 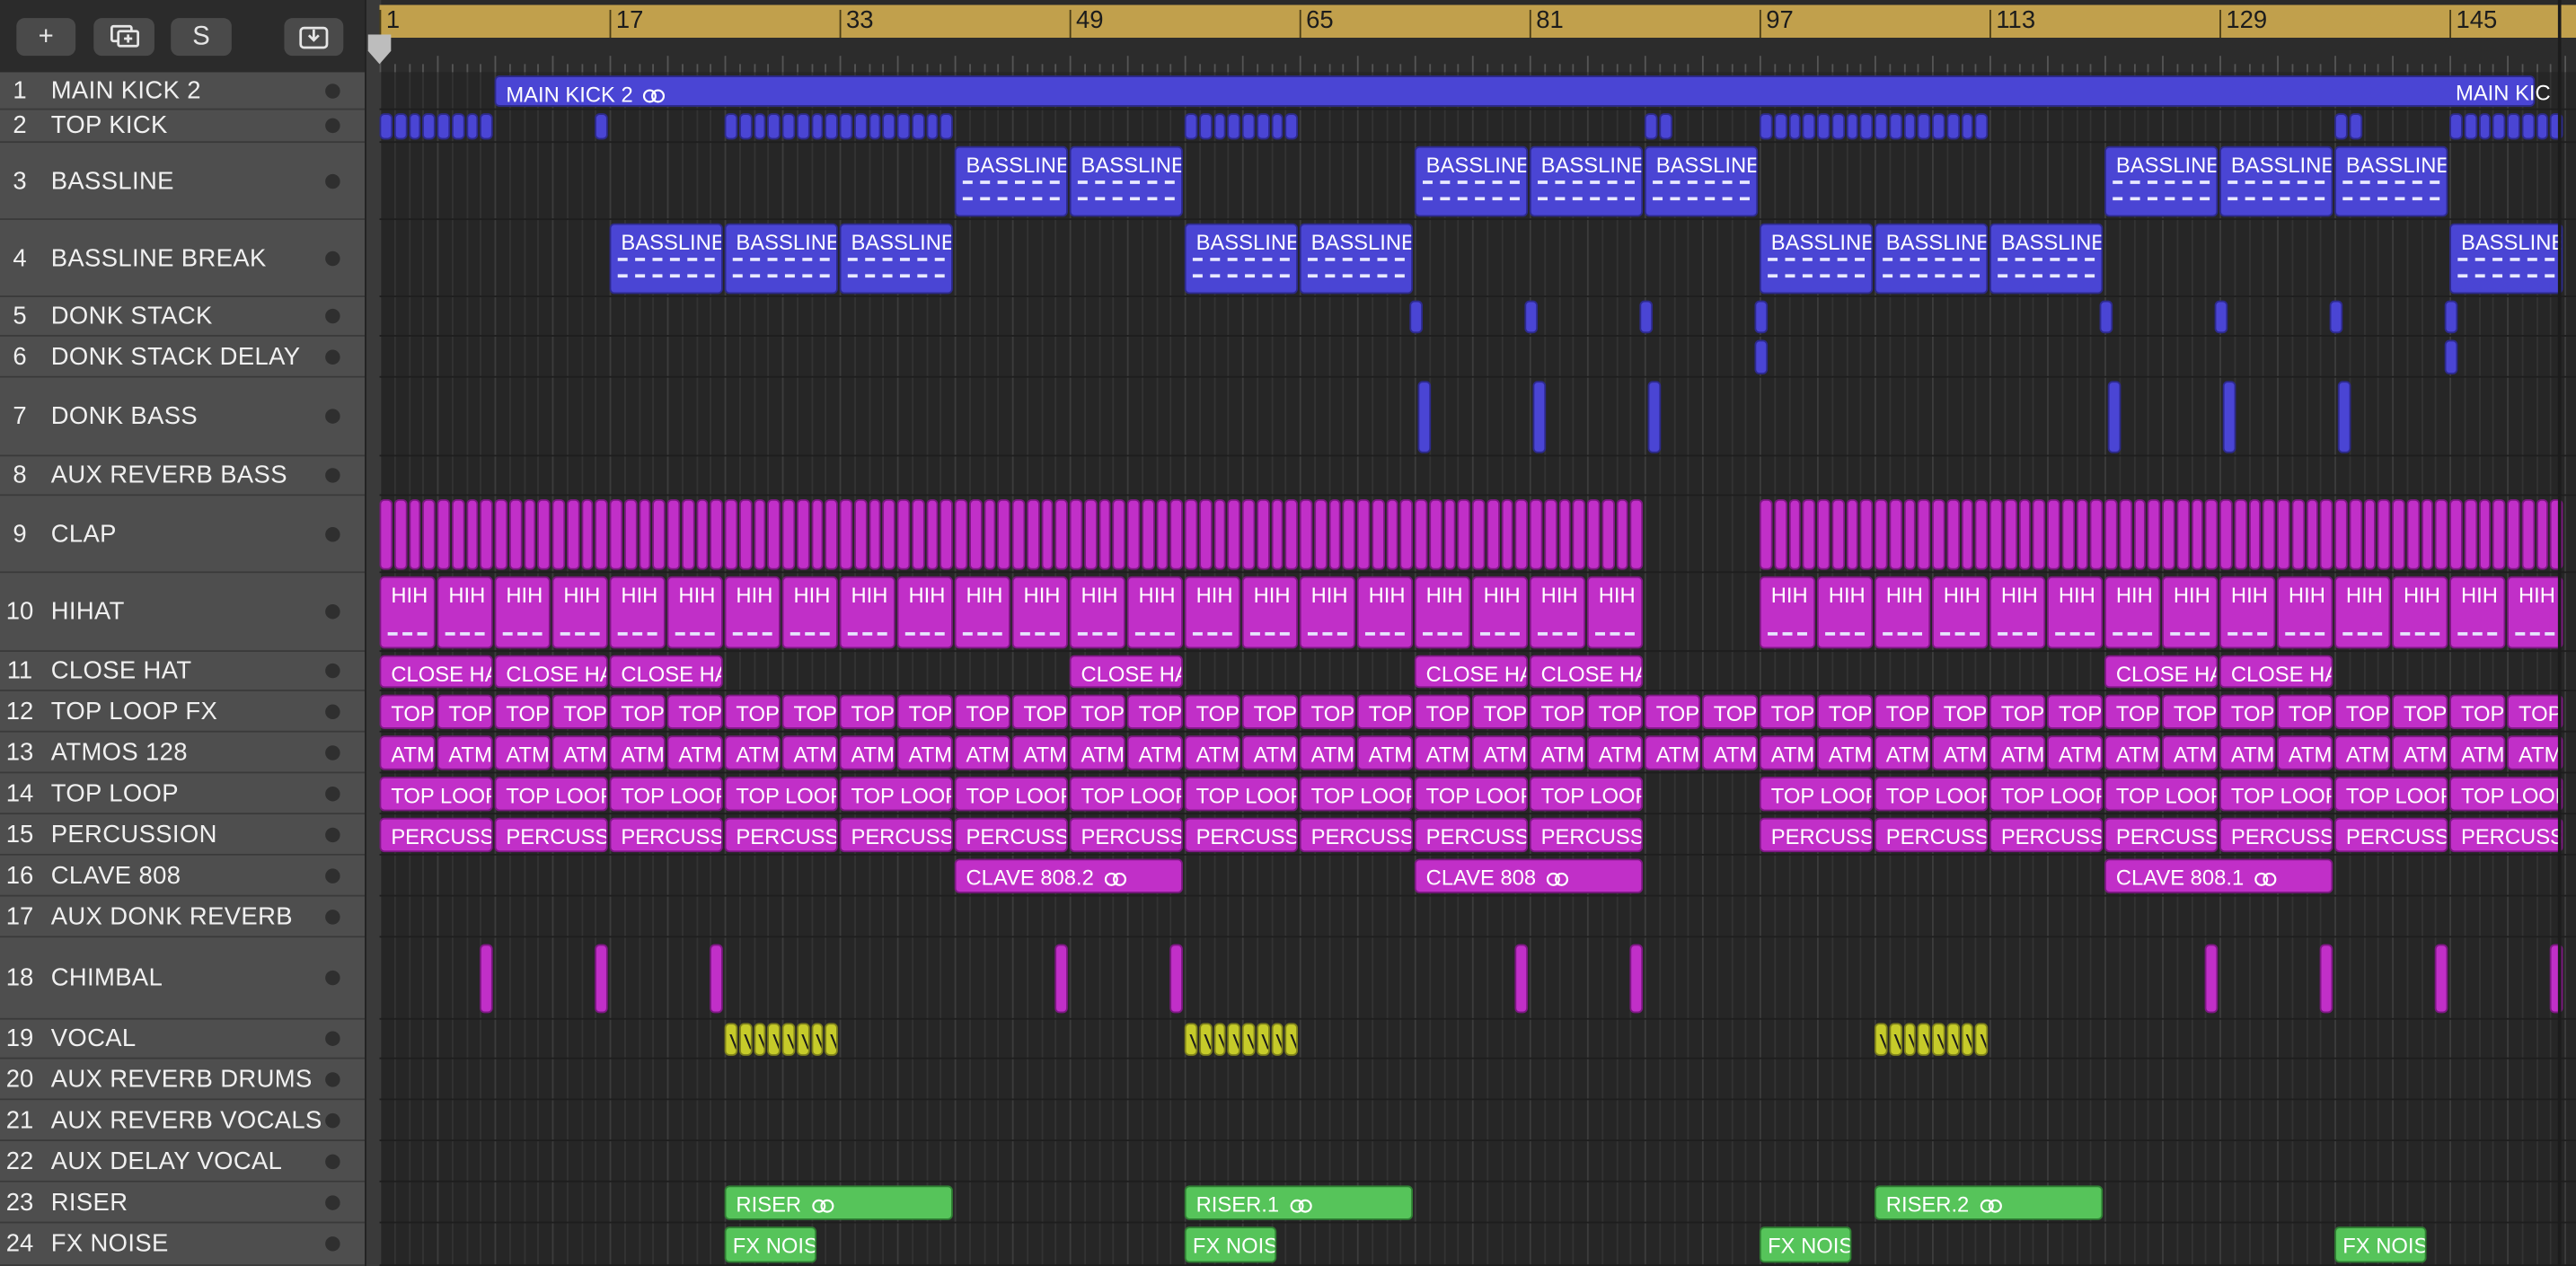 I want to click on track-header-13: 13 ATMOS 128, so click(x=183, y=753).